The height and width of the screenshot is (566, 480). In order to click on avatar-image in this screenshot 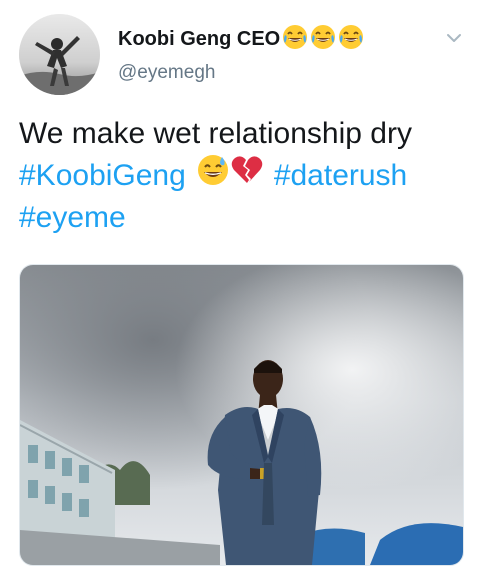, I will do `click(59, 54)`.